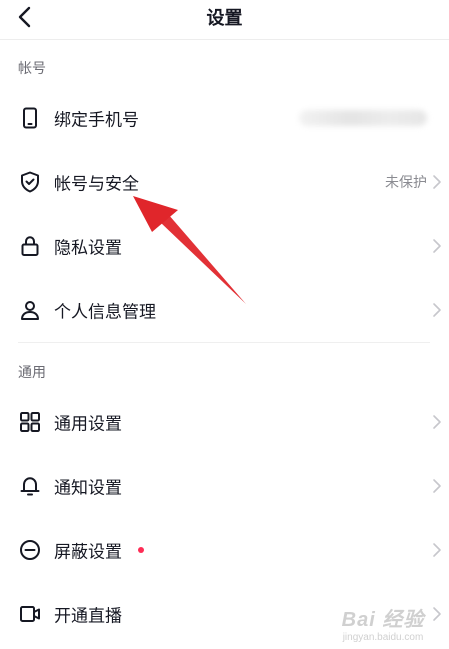  What do you see at coordinates (88, 248) in the screenshot?
I see `row-privacy-label: 隐私设置` at bounding box center [88, 248].